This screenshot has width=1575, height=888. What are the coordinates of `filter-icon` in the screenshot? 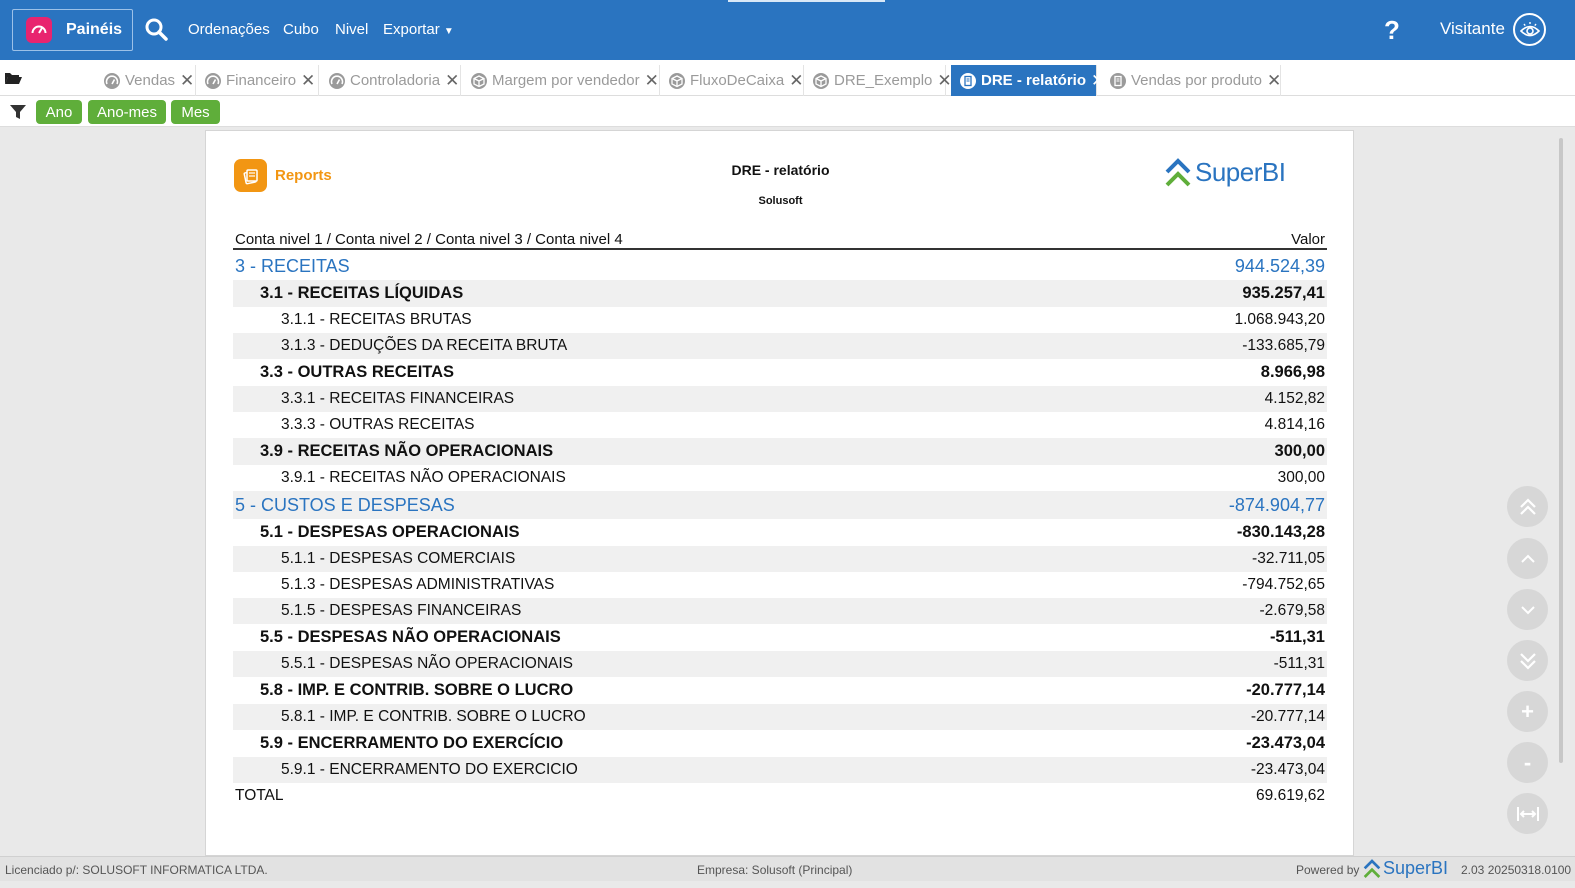 It's located at (18, 112).